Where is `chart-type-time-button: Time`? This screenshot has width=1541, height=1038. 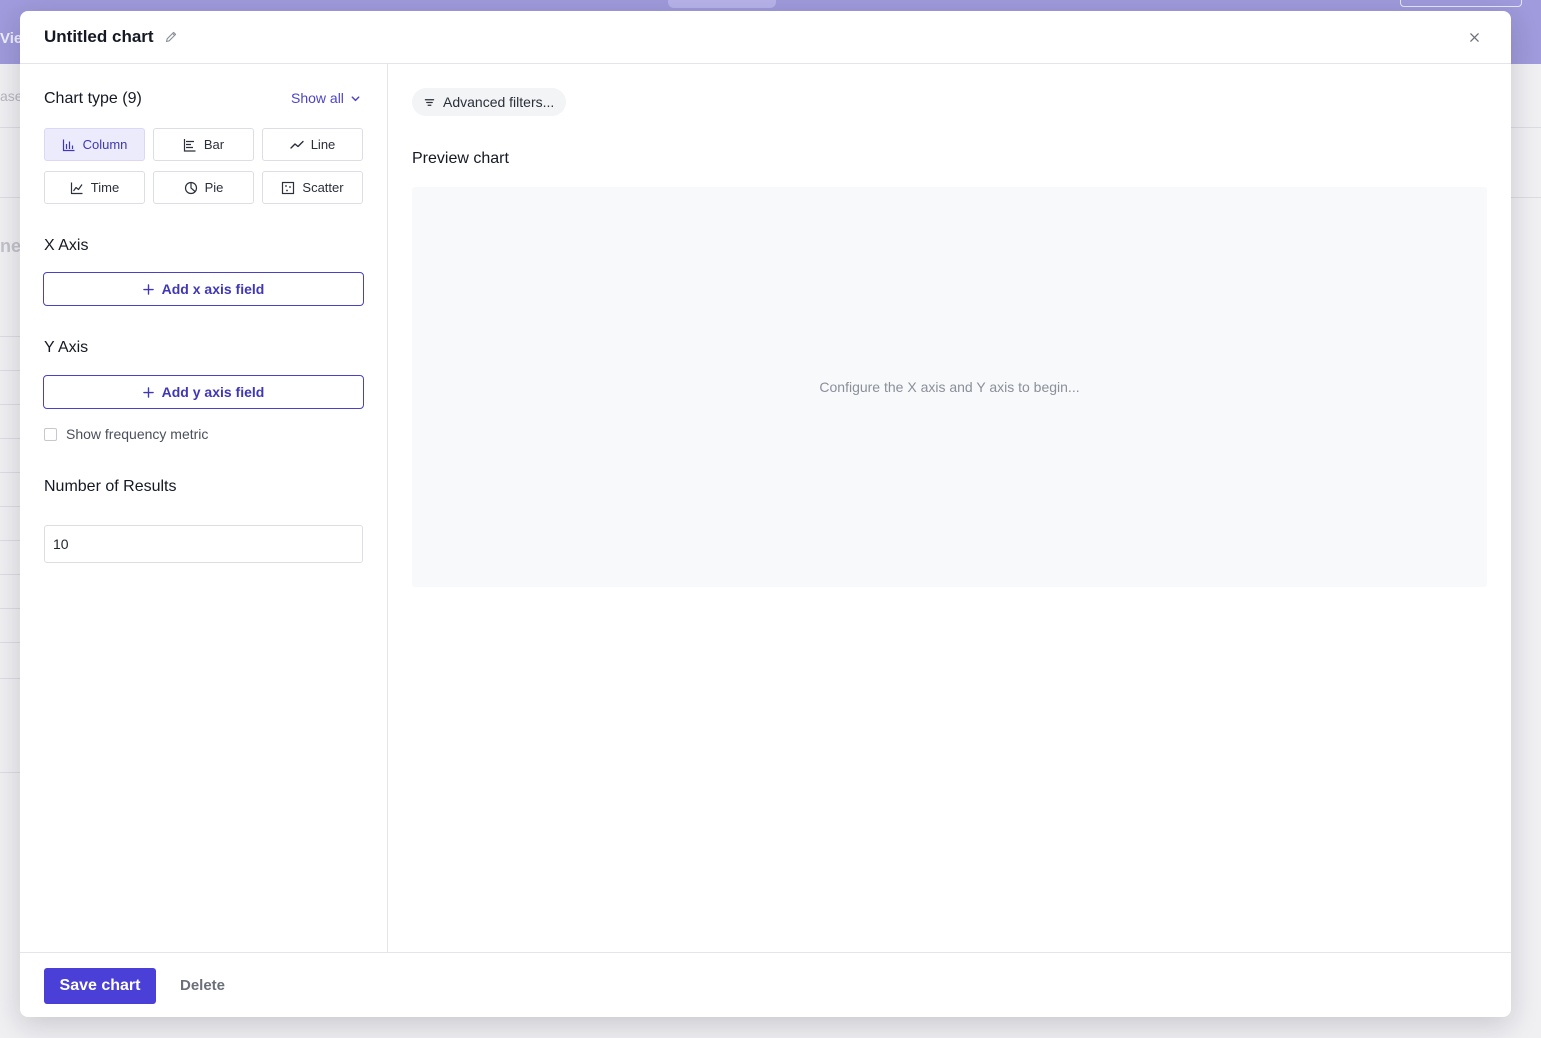
chart-type-time-button: Time is located at coordinates (94, 187).